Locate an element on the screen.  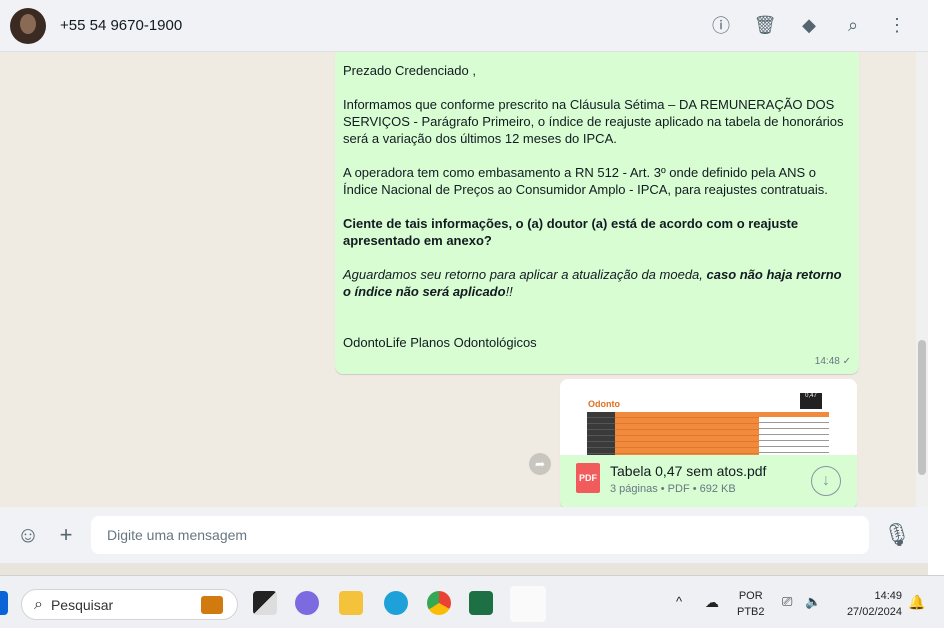
trash-icon: 🗑 is located at coordinates (765, 25).